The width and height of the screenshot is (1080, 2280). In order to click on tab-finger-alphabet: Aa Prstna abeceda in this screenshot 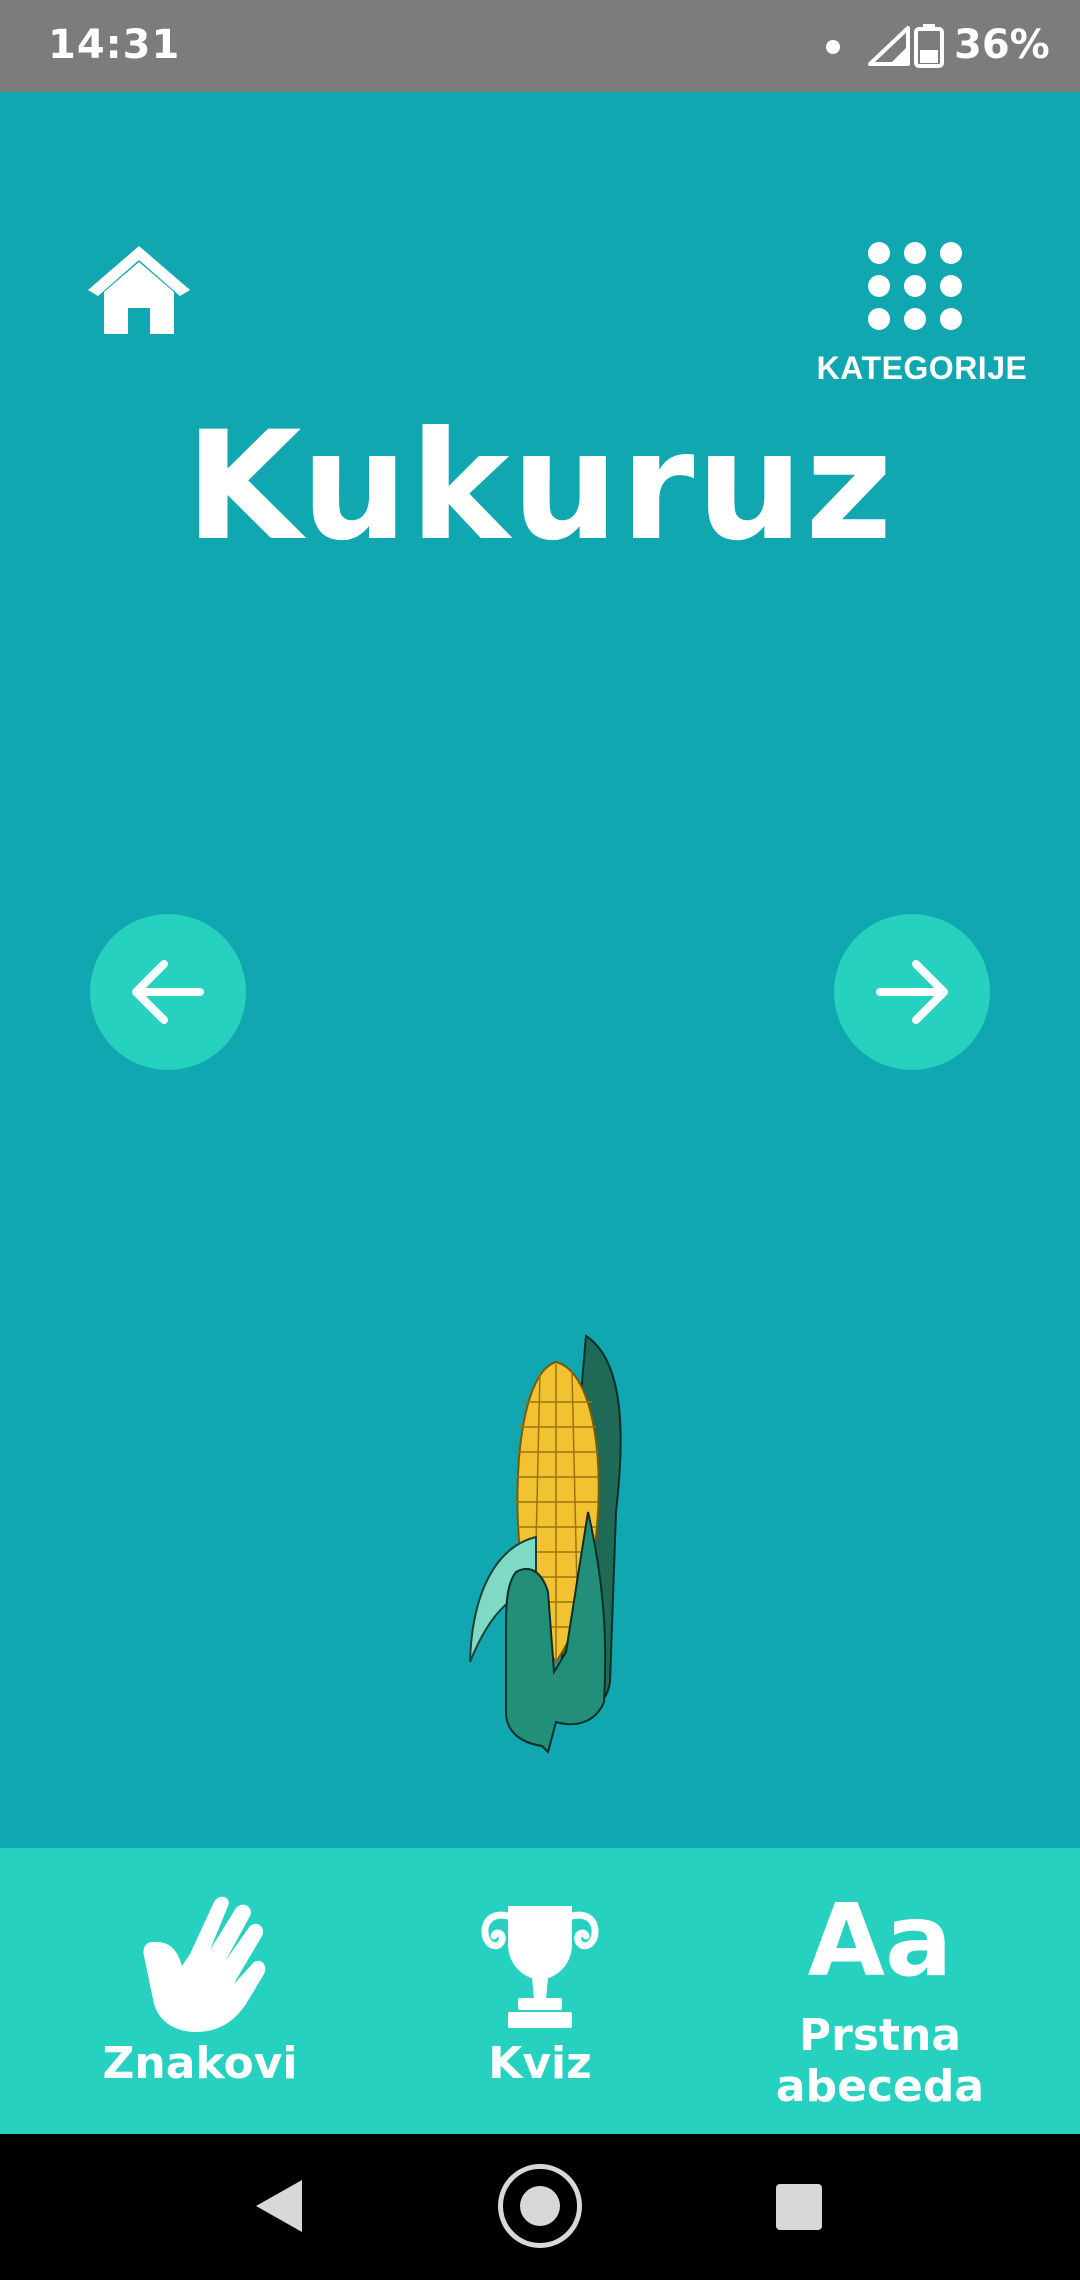, I will do `click(880, 1991)`.